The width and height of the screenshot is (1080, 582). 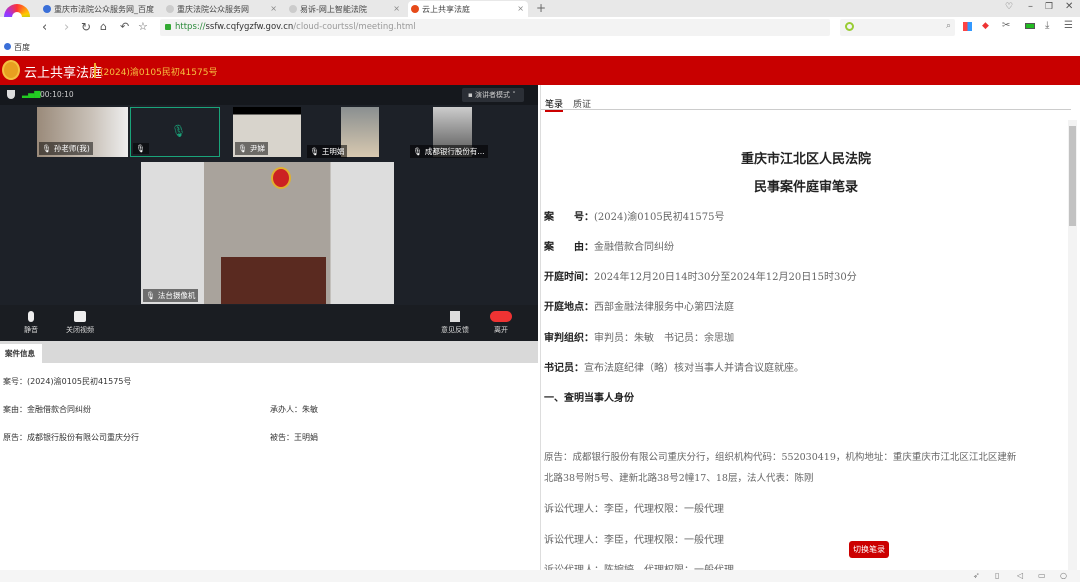 What do you see at coordinates (609, 247) in the screenshot?
I see `record-field: 案 由：金融借款合同纠纷` at bounding box center [609, 247].